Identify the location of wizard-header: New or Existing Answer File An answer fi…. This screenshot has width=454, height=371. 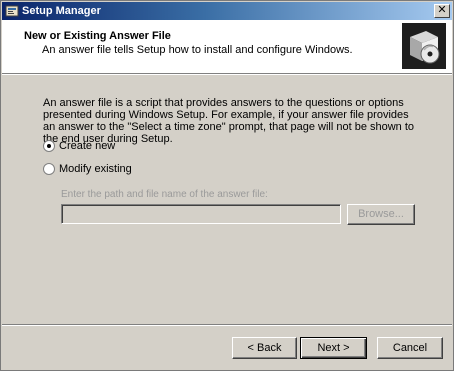
(227, 47).